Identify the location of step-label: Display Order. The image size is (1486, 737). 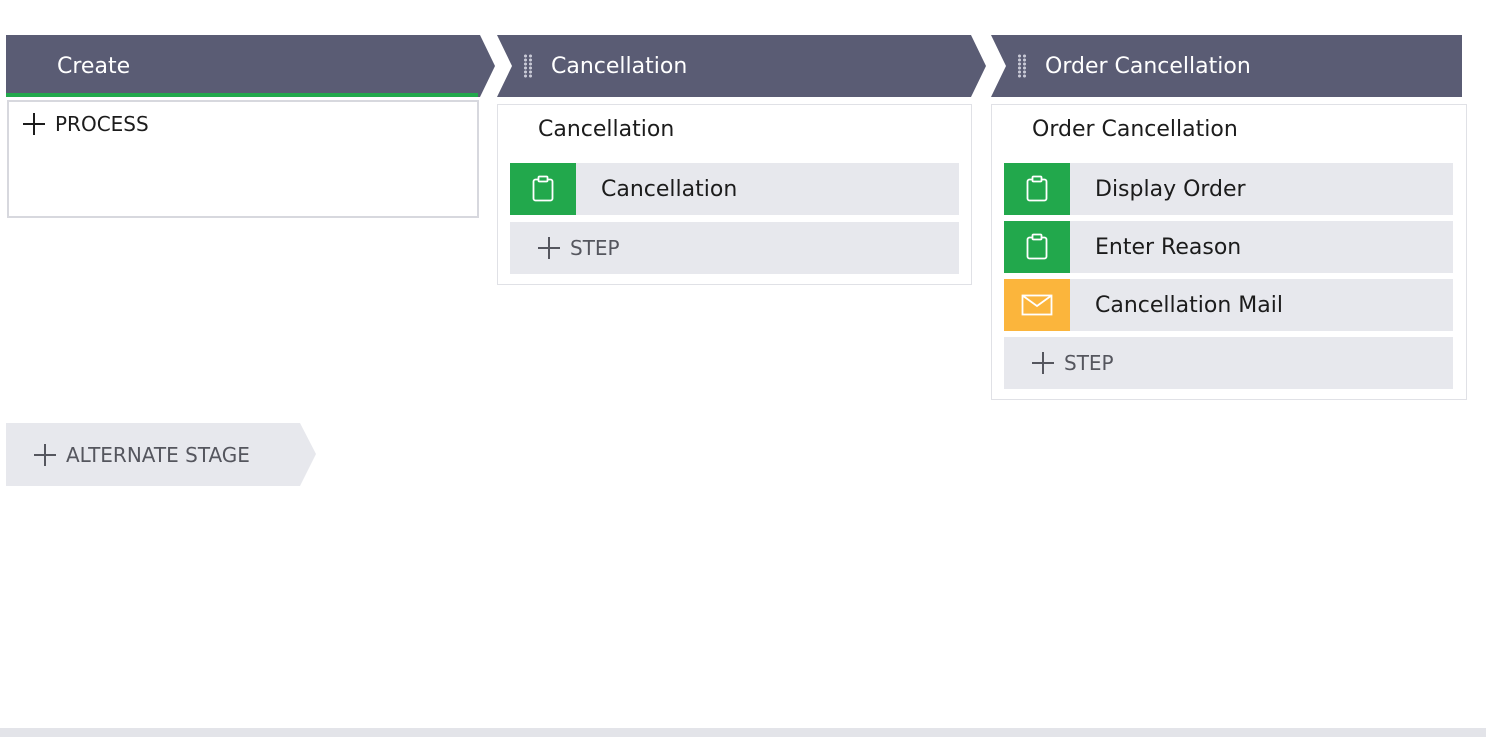
(1170, 189).